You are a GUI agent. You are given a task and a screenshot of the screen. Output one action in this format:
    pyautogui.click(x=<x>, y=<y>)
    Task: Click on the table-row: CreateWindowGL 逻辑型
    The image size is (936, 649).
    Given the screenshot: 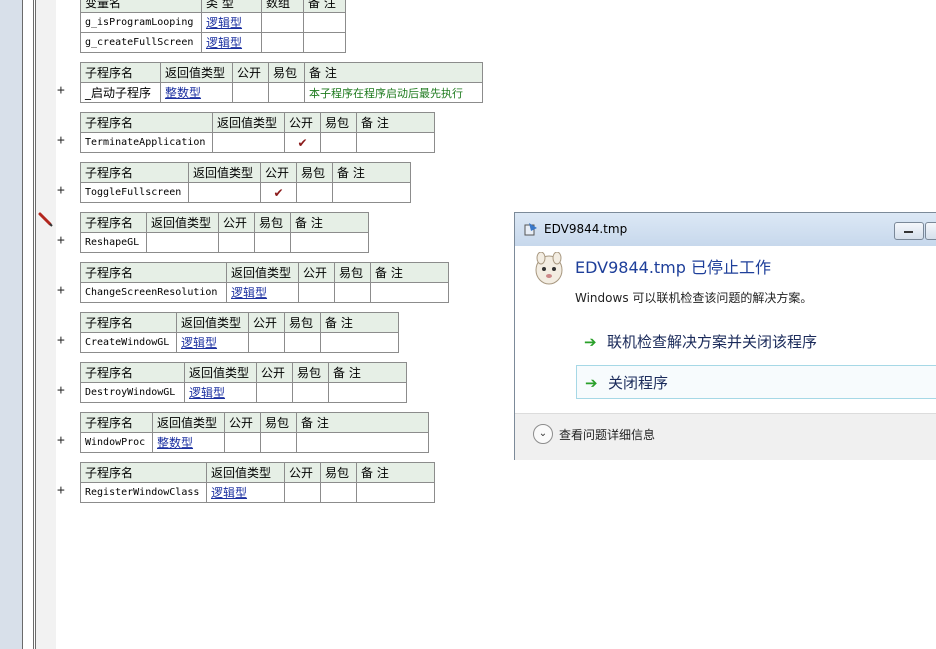 What is the action you would take?
    pyautogui.click(x=239, y=342)
    